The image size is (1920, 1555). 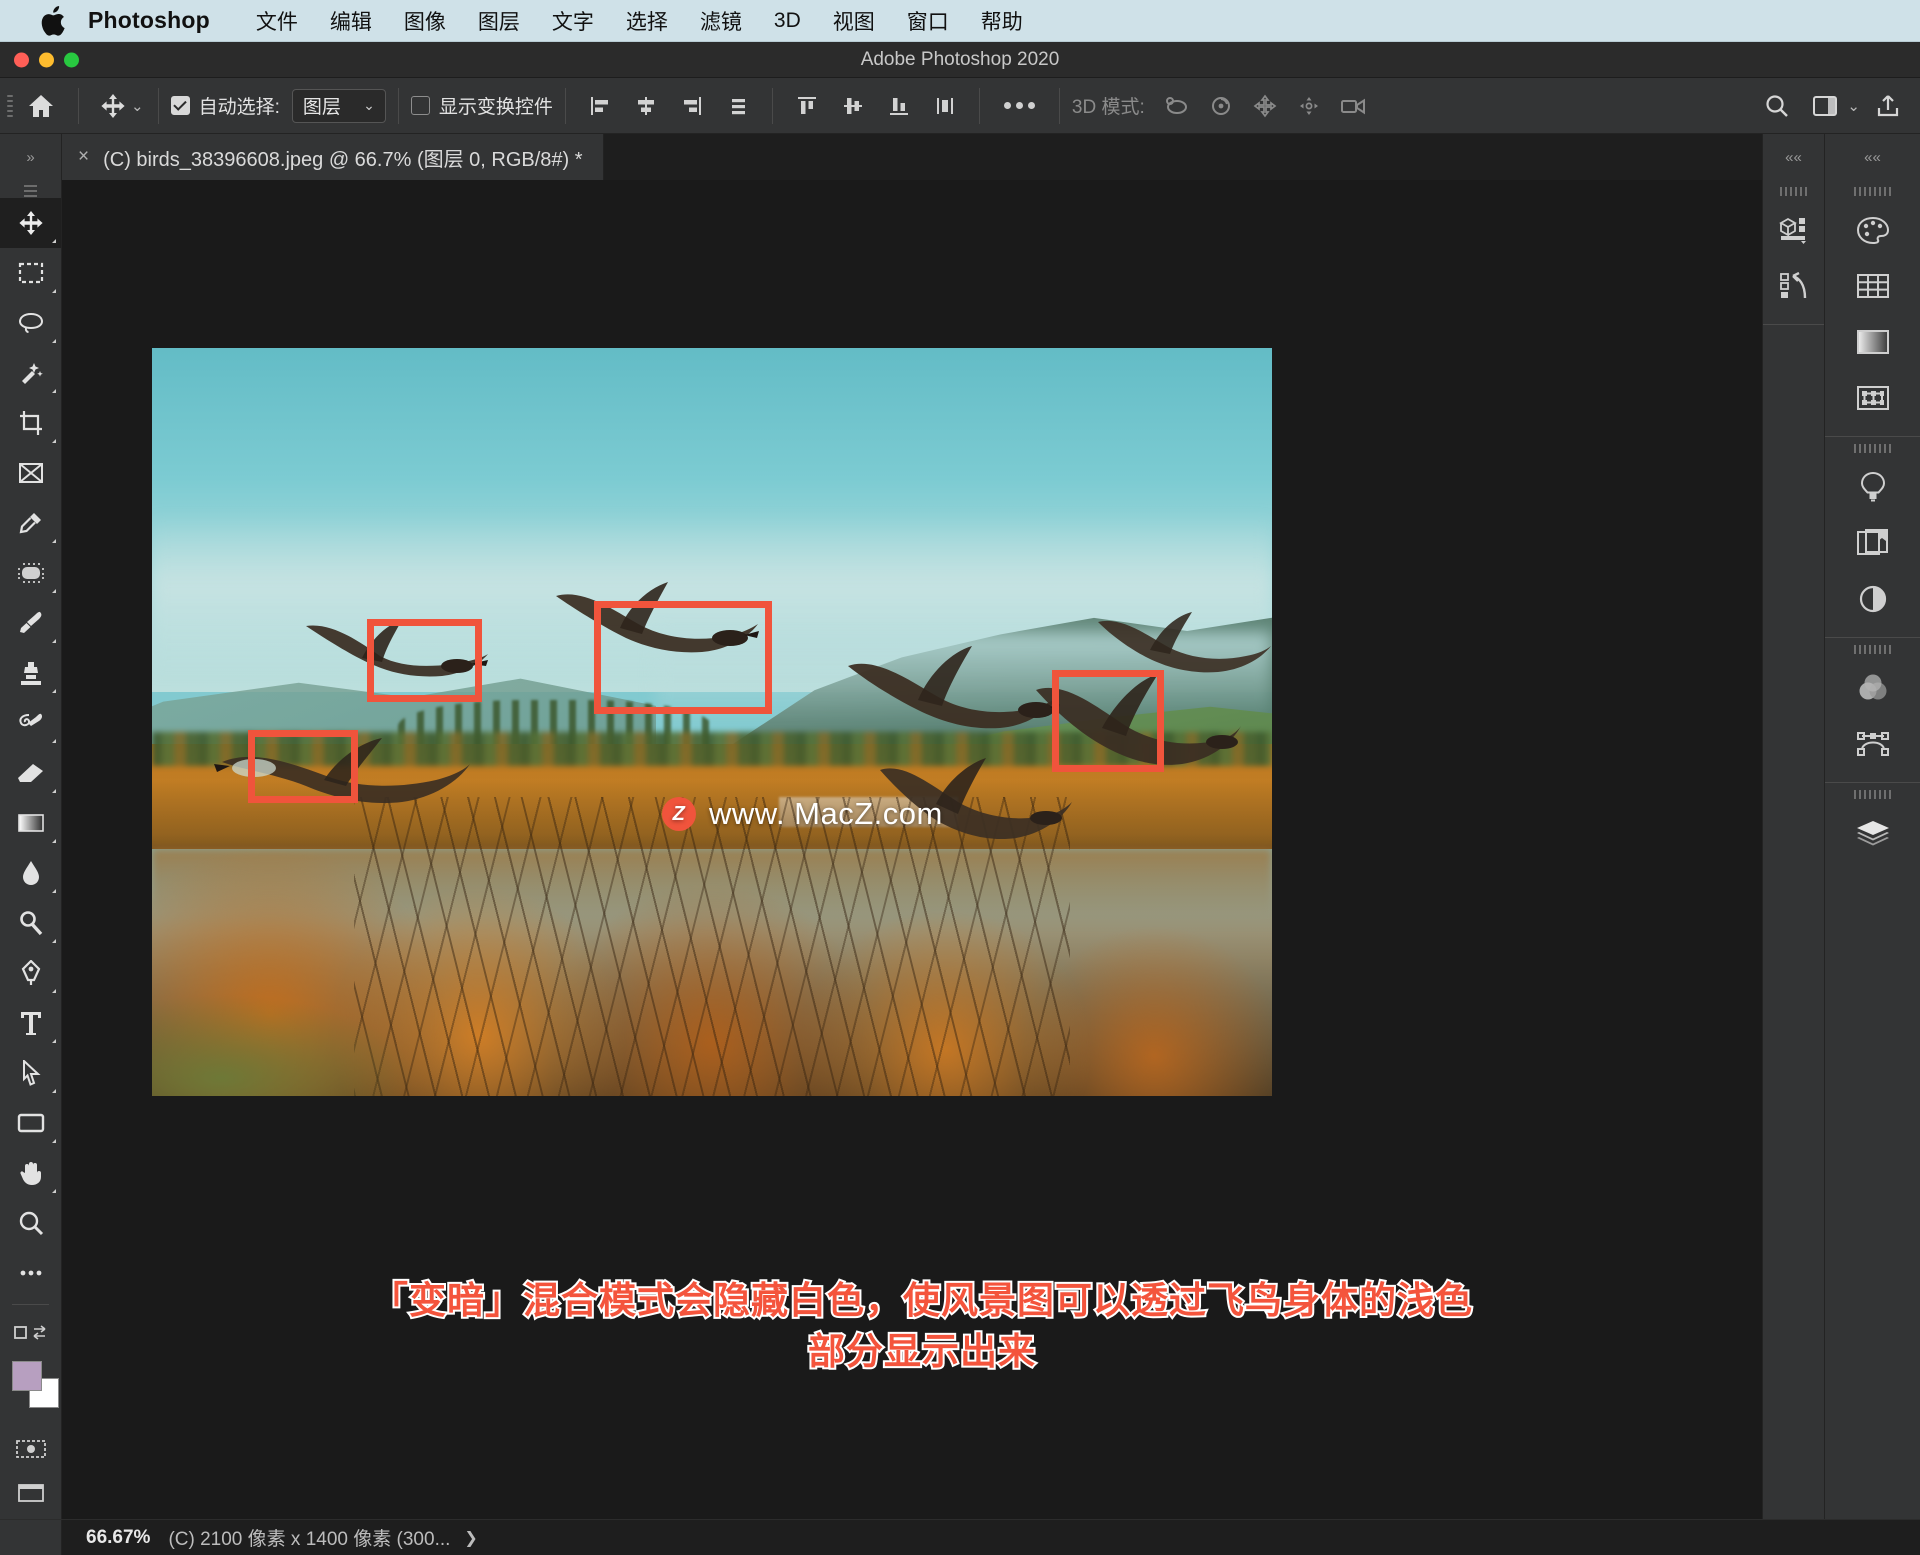 I want to click on channels-panel-icon, so click(x=1872, y=688).